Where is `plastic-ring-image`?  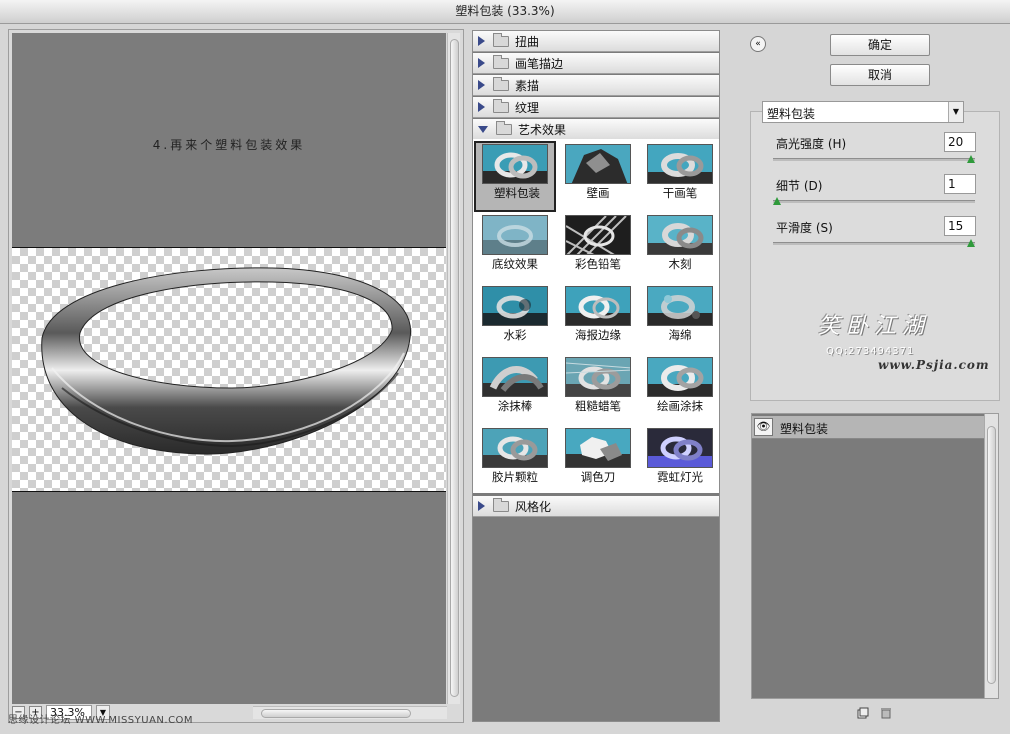
plastic-ring-image is located at coordinates (226, 361).